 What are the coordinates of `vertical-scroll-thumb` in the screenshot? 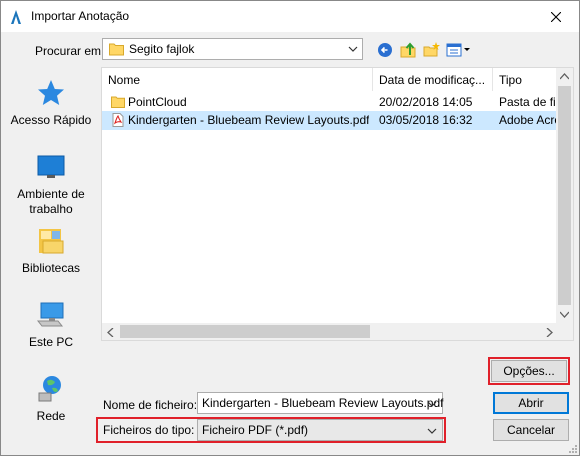 It's located at (564, 195).